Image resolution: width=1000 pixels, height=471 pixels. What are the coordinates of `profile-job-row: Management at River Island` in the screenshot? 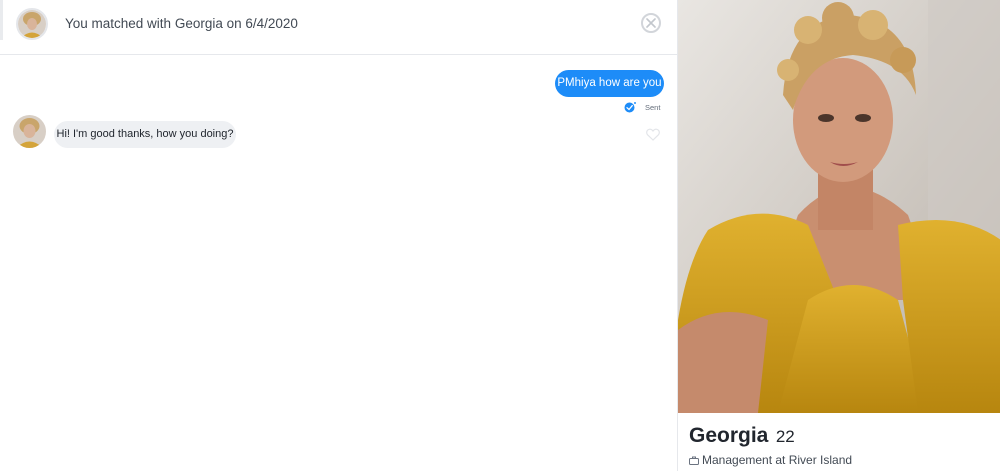 It's located at (770, 460).